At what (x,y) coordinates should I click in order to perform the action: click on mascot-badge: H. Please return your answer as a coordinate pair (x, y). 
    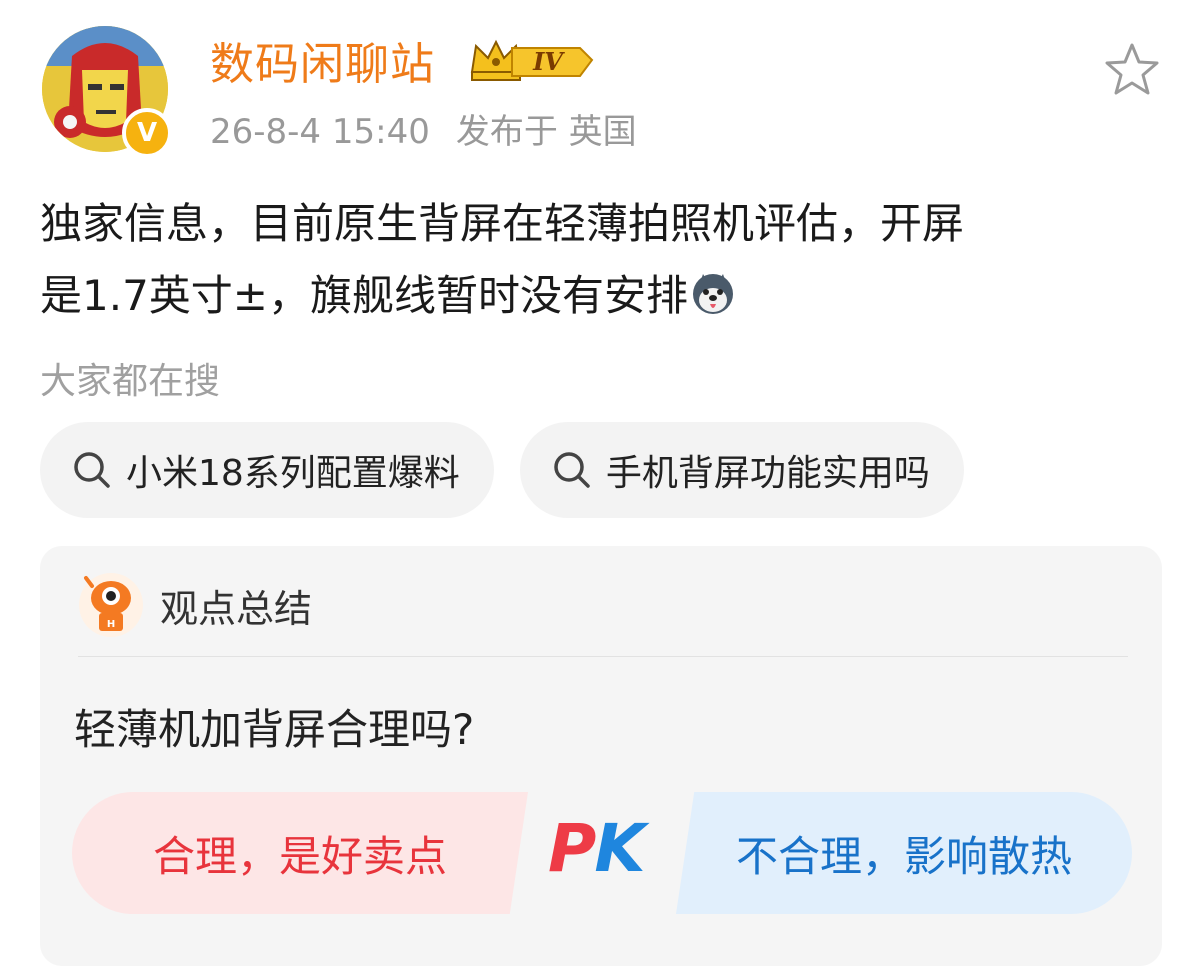
    Looking at the image, I should click on (111, 624).